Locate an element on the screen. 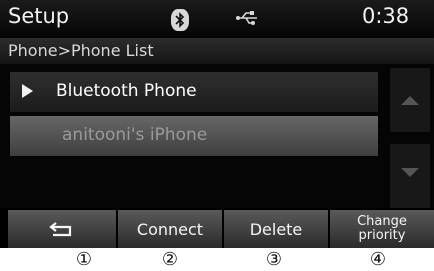 Image resolution: width=434 pixels, height=271 pixels. usb-icon is located at coordinates (246, 18).